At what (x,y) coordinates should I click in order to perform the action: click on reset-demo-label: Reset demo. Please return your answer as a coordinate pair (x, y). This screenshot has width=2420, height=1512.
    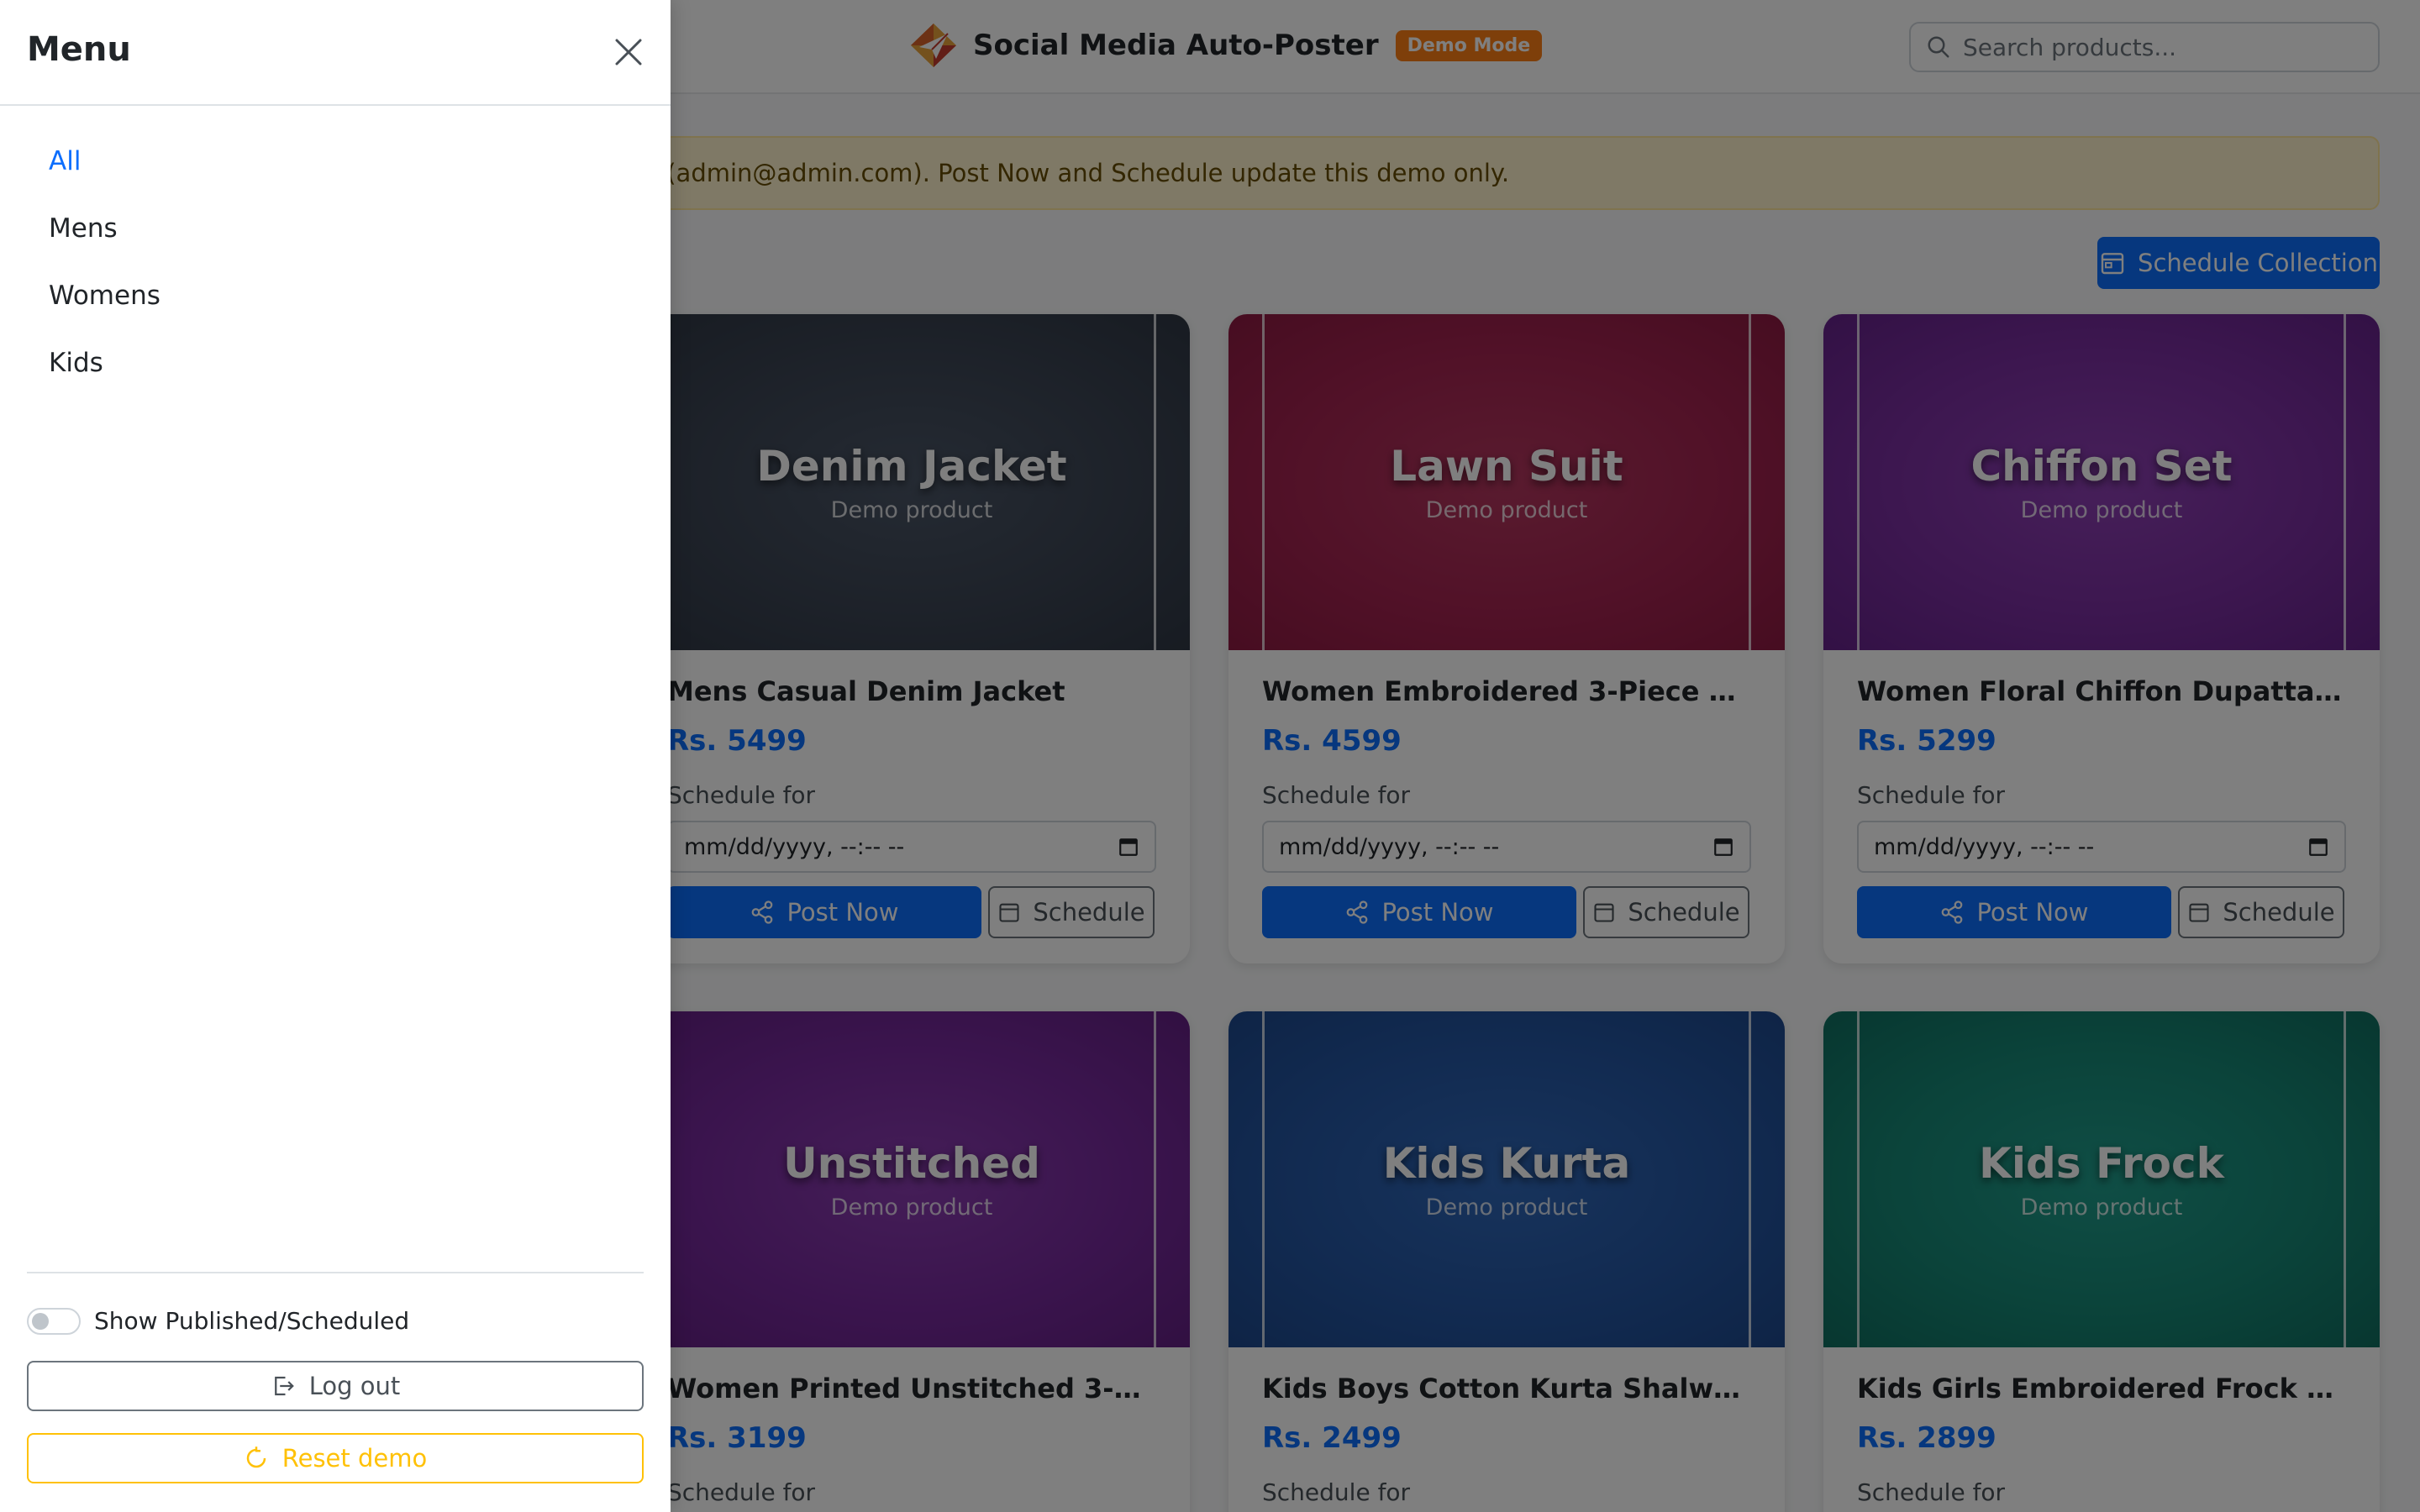
    Looking at the image, I should click on (354, 1458).